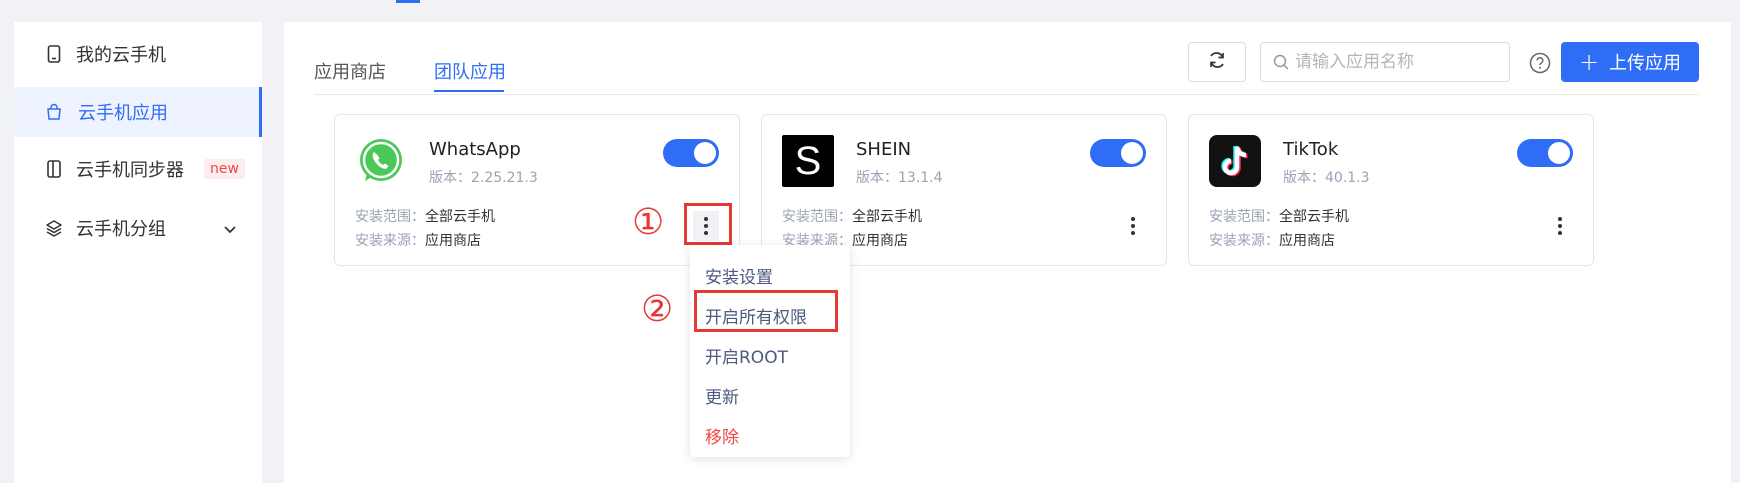 Image resolution: width=1740 pixels, height=483 pixels. I want to click on plus-icon: +, so click(1589, 62).